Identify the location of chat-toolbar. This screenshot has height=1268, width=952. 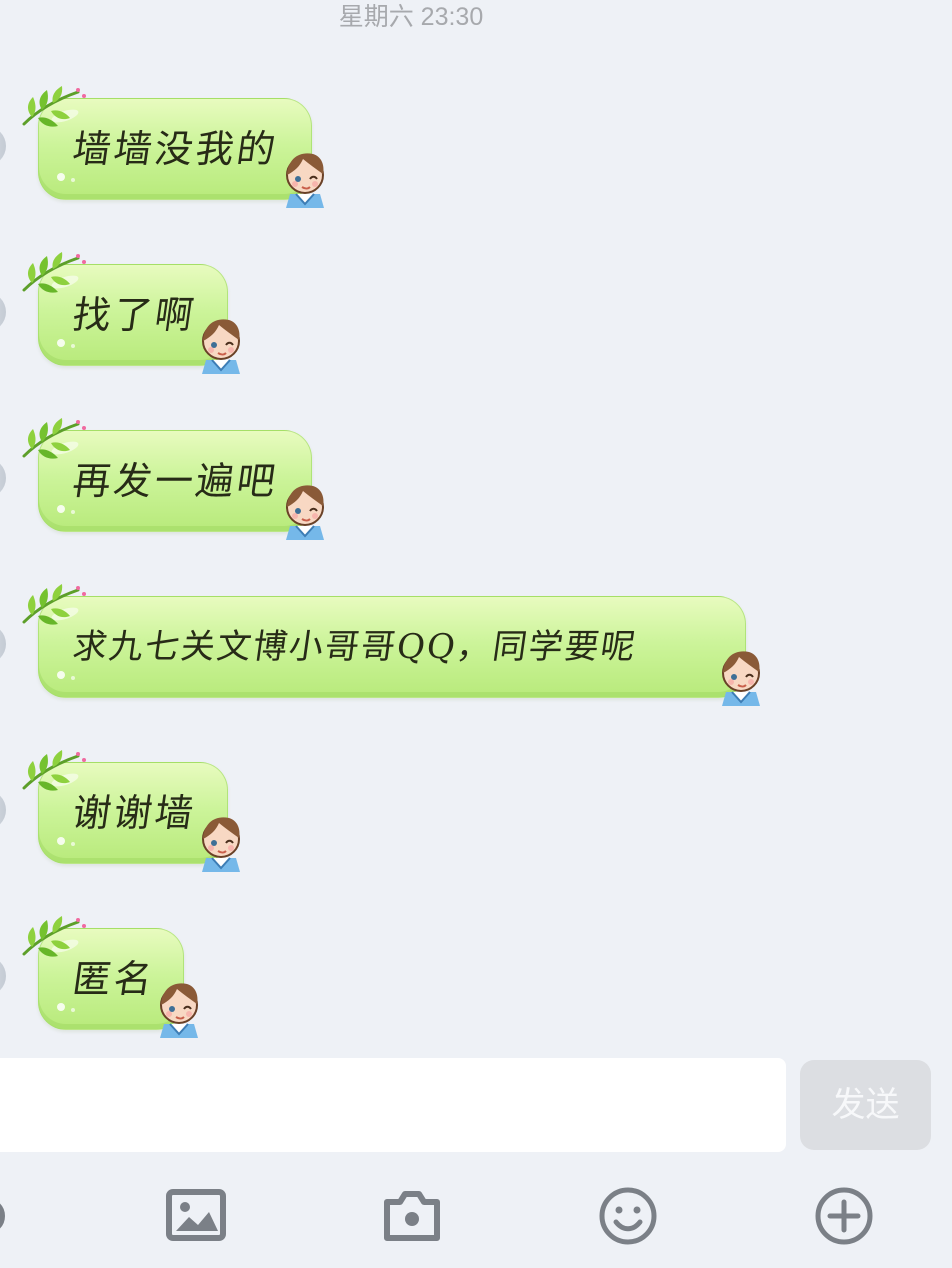
(476, 1214).